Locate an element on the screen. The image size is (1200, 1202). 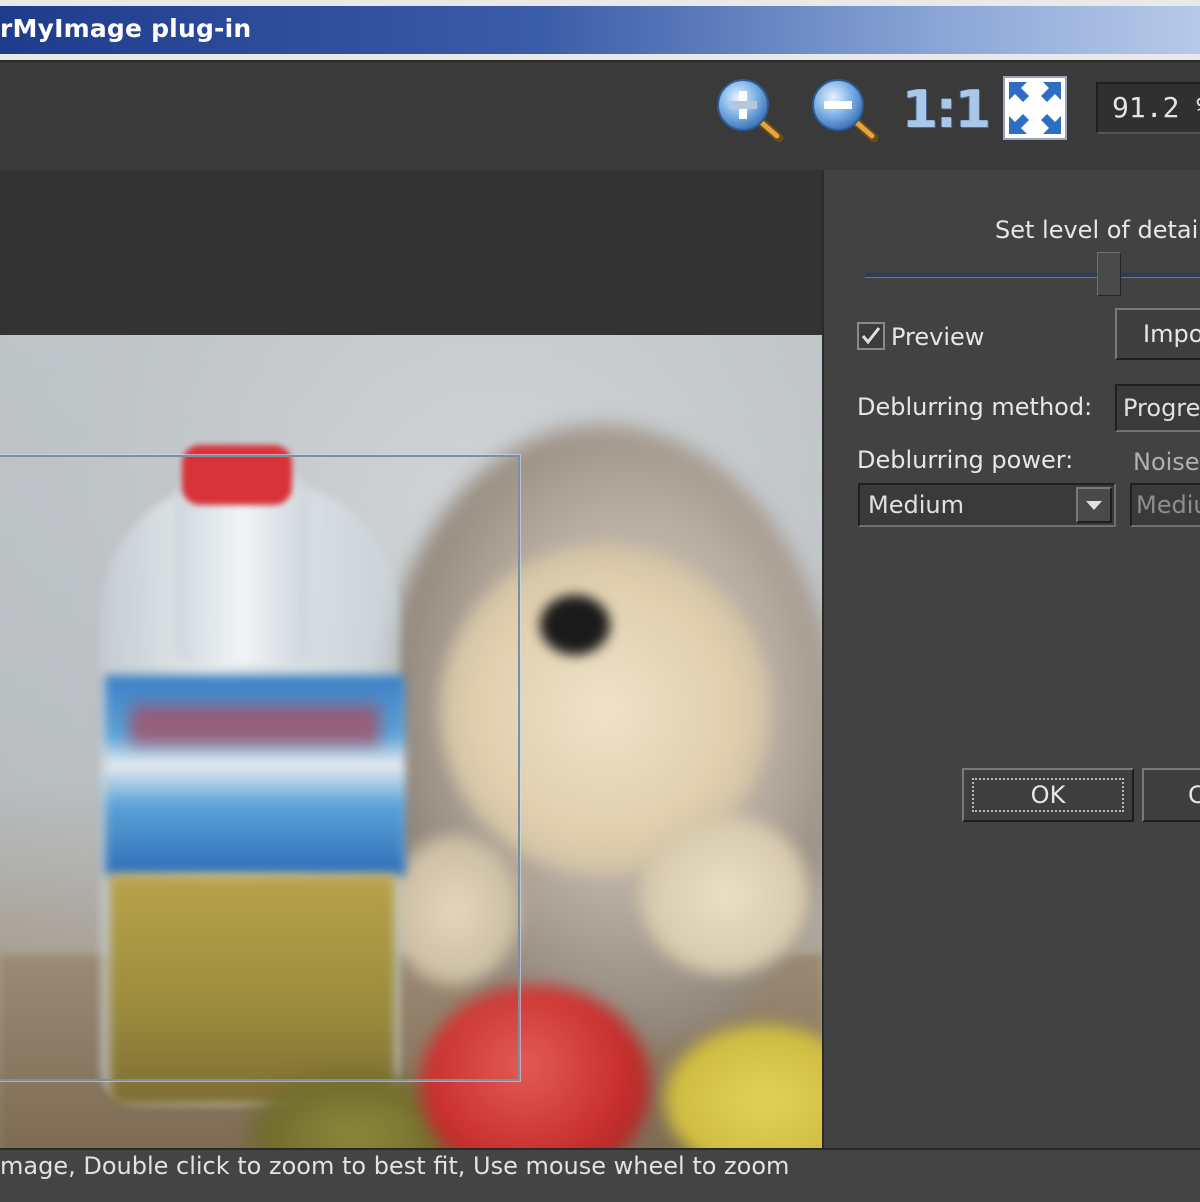
focus-rectangle is located at coordinates (1048, 795).